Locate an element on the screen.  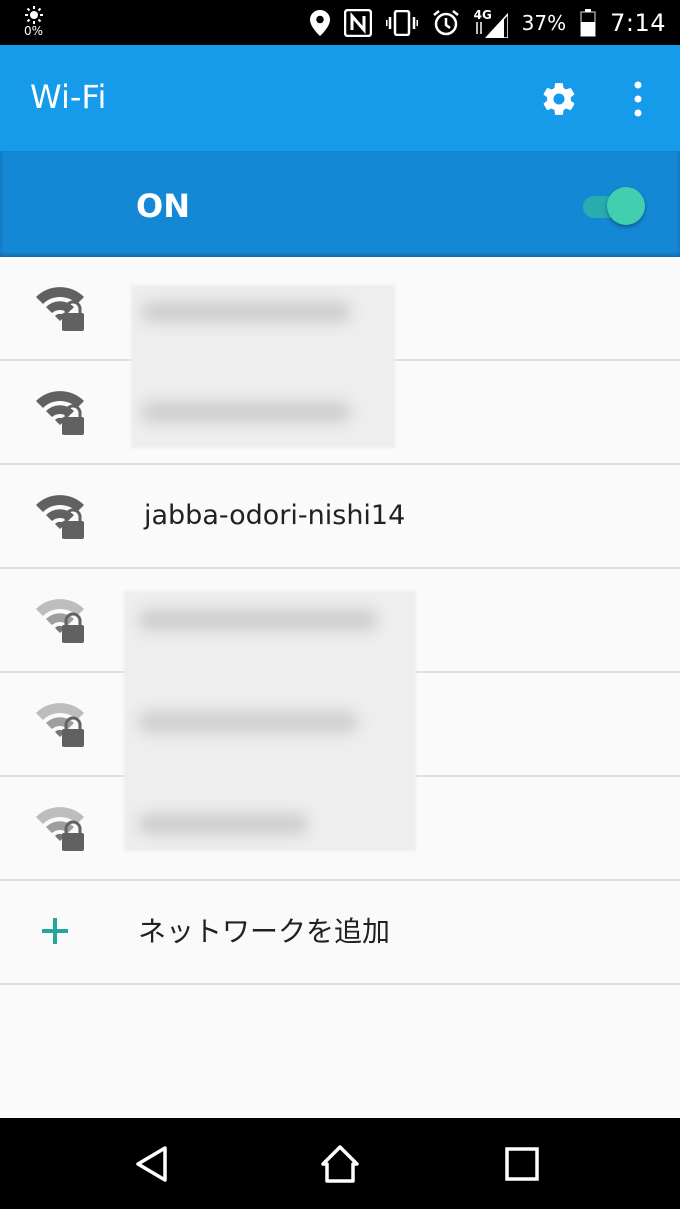
brightness-indicator: 0% is located at coordinates (36, 23).